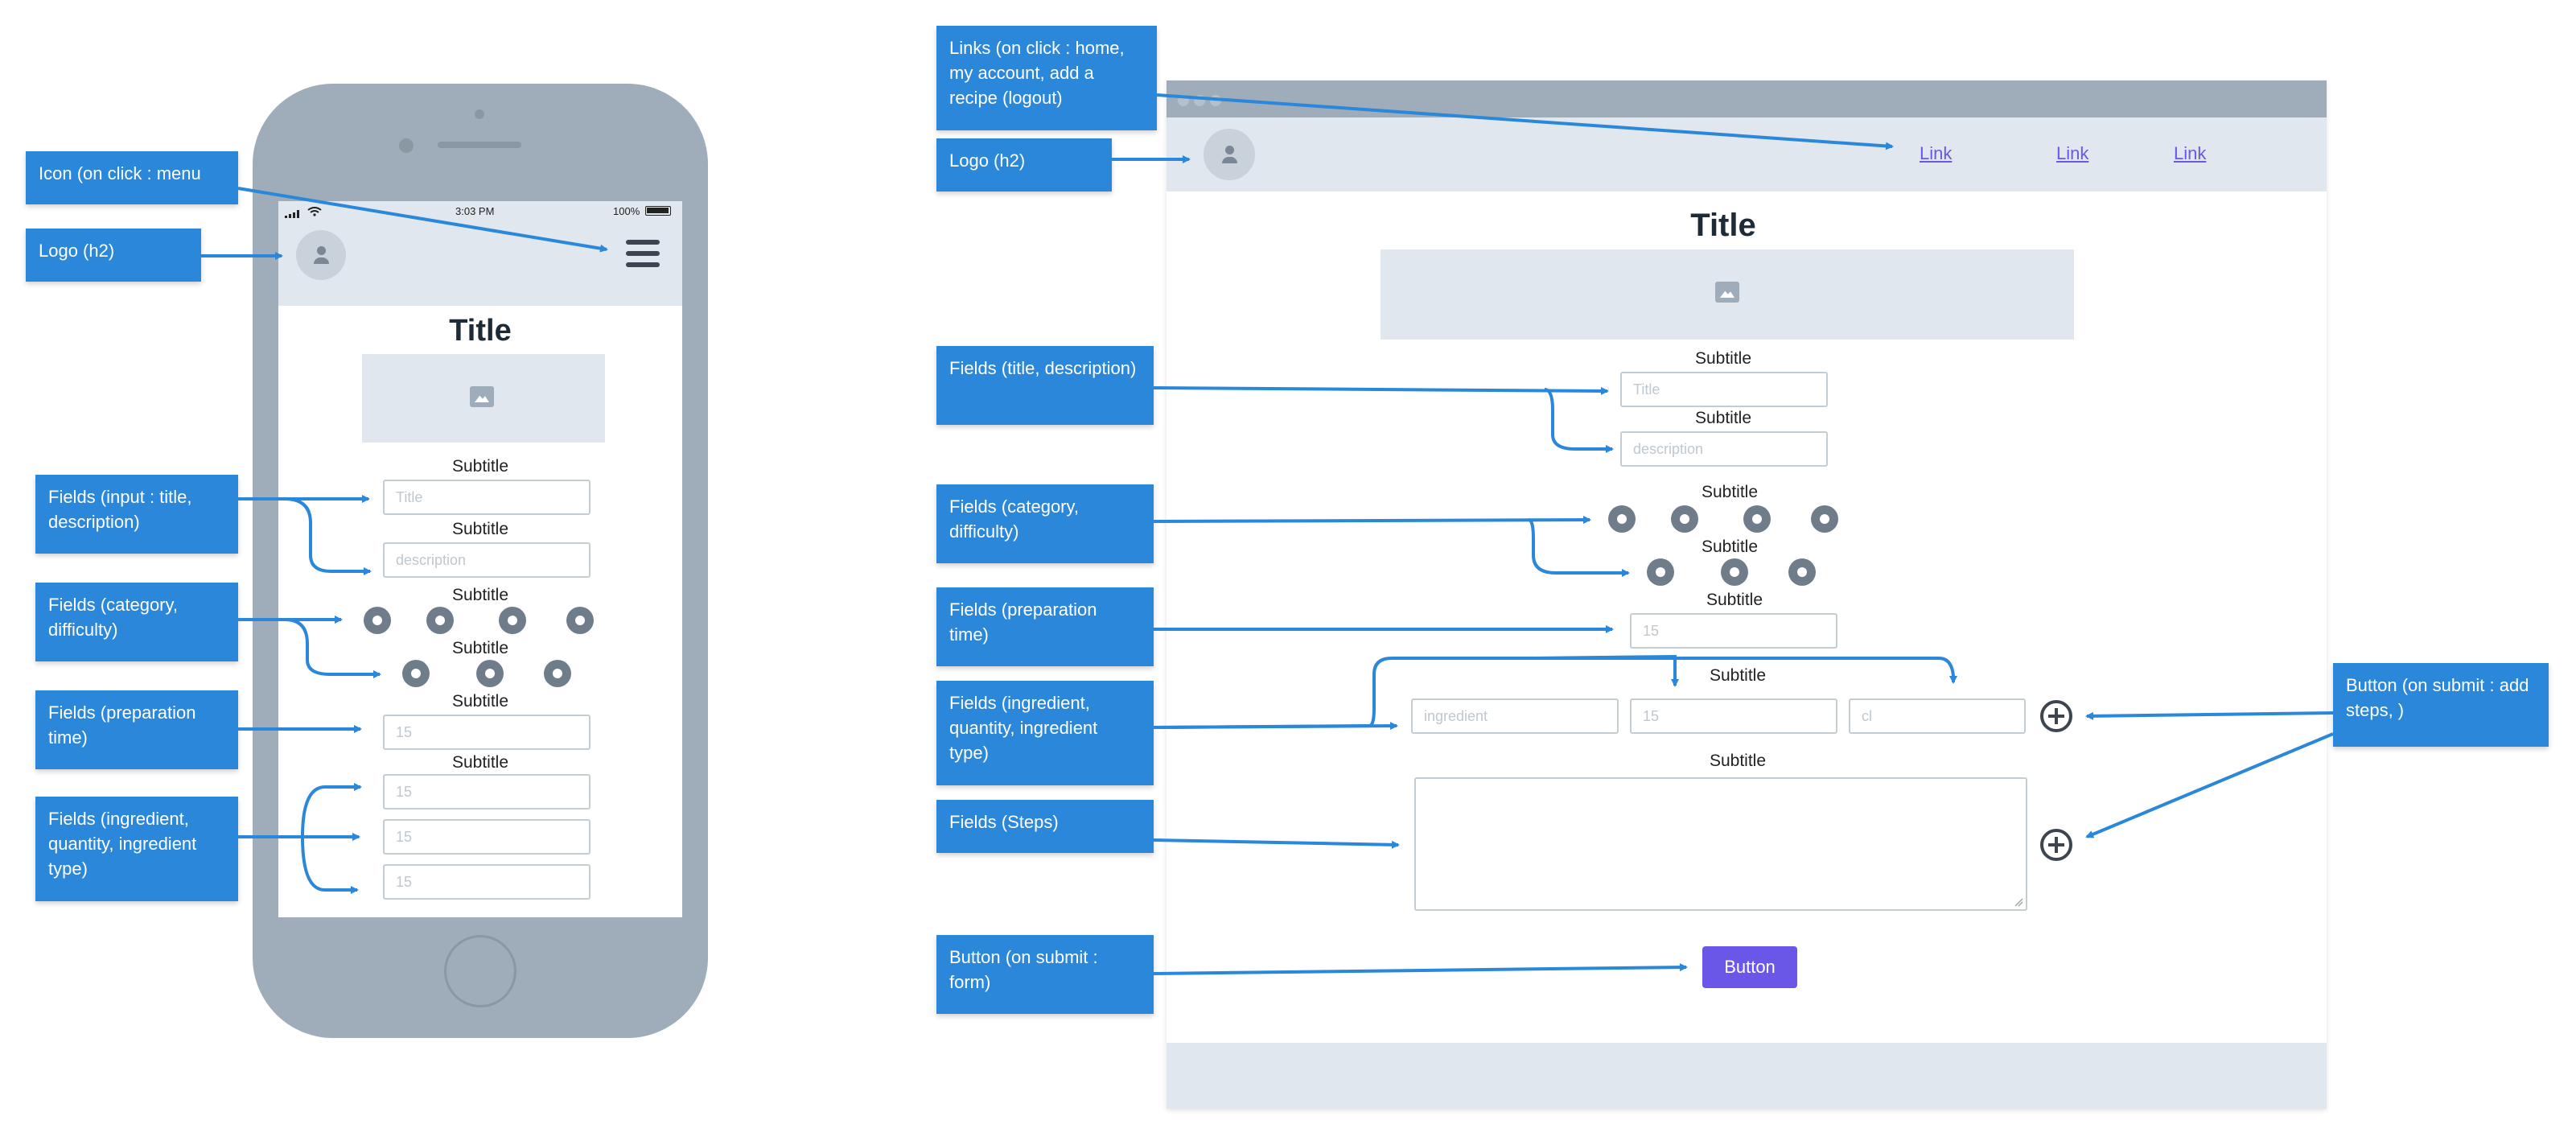  Describe the element at coordinates (487, 497) in the screenshot. I see `mobile-title-input: Title` at that location.